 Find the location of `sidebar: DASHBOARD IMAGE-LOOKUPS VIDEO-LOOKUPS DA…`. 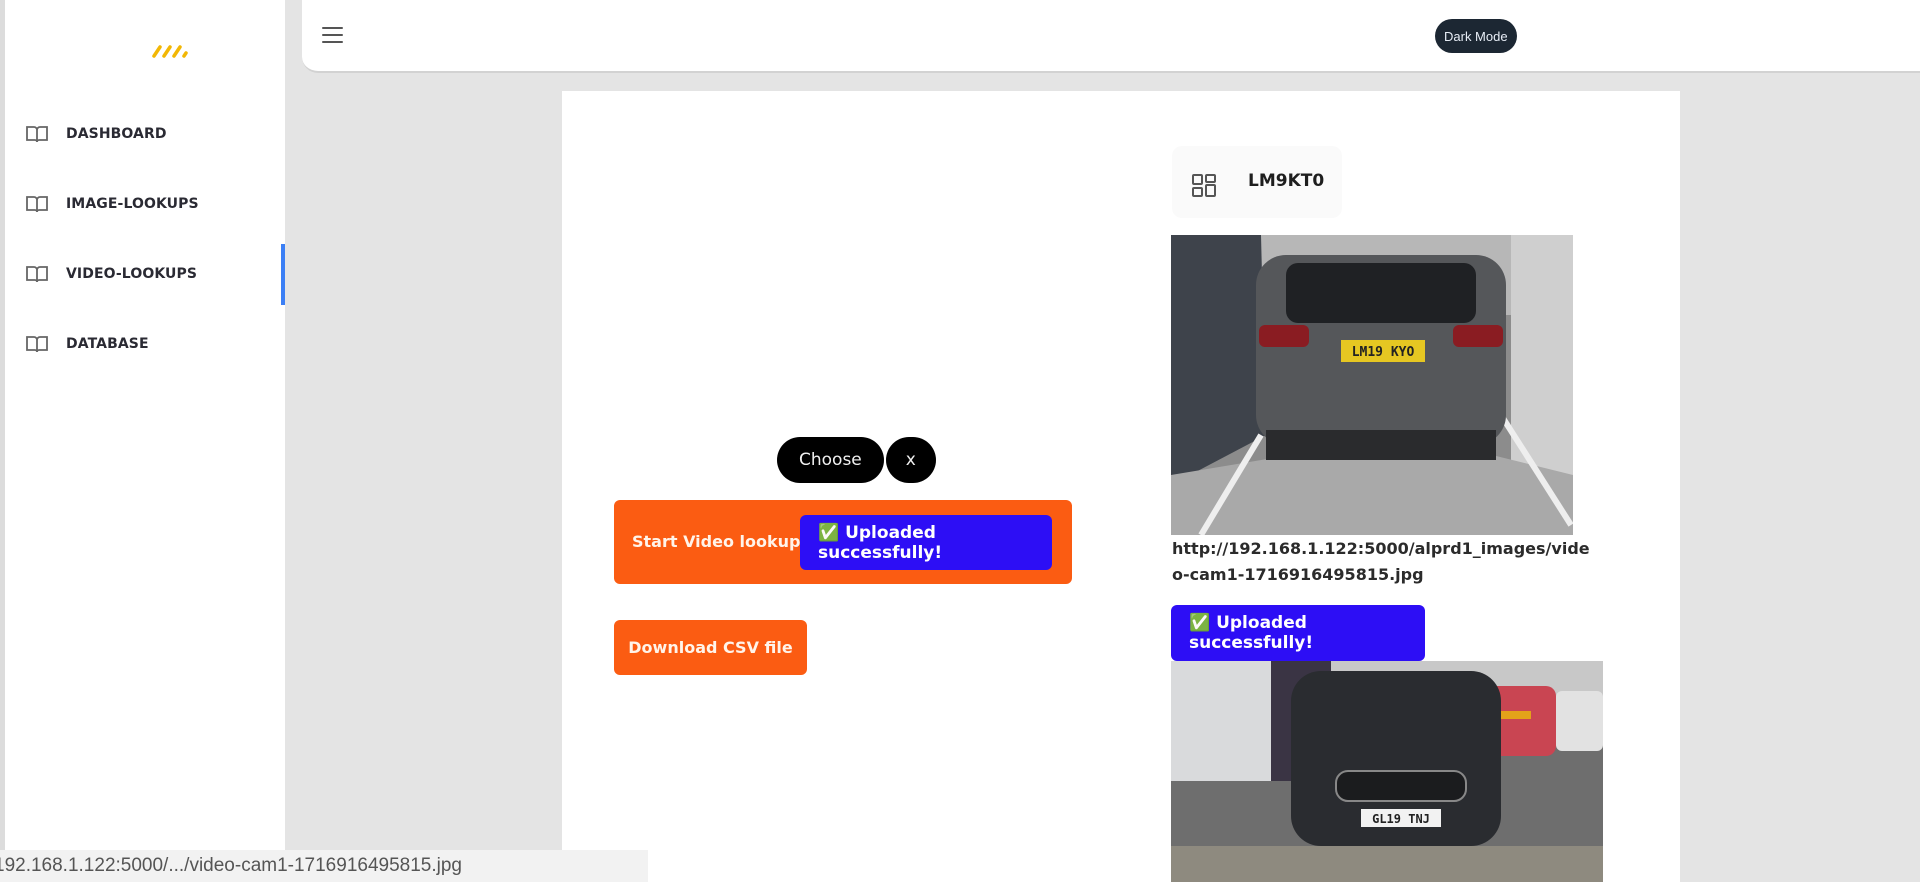

sidebar: DASHBOARD IMAGE-LOOKUPS VIDEO-LOOKUPS DA… is located at coordinates (145, 441).